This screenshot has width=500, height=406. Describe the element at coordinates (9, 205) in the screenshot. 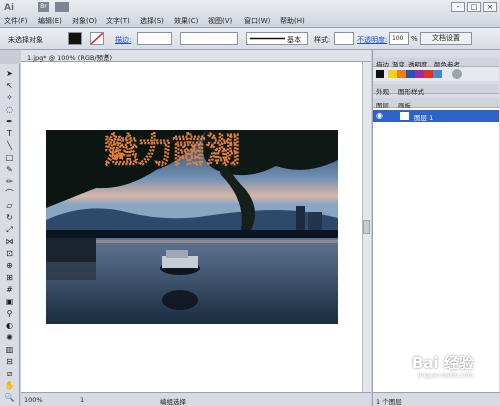

I see `eraser-tool-icon: ▱` at that location.